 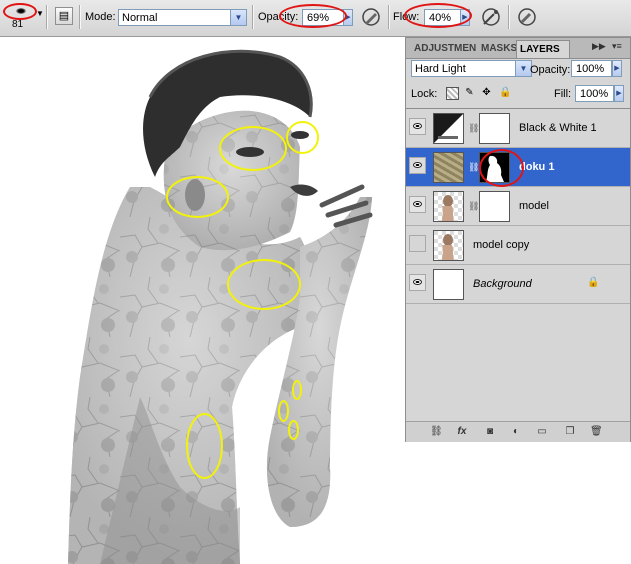 I want to click on fill-label: Fill:, so click(x=563, y=94).